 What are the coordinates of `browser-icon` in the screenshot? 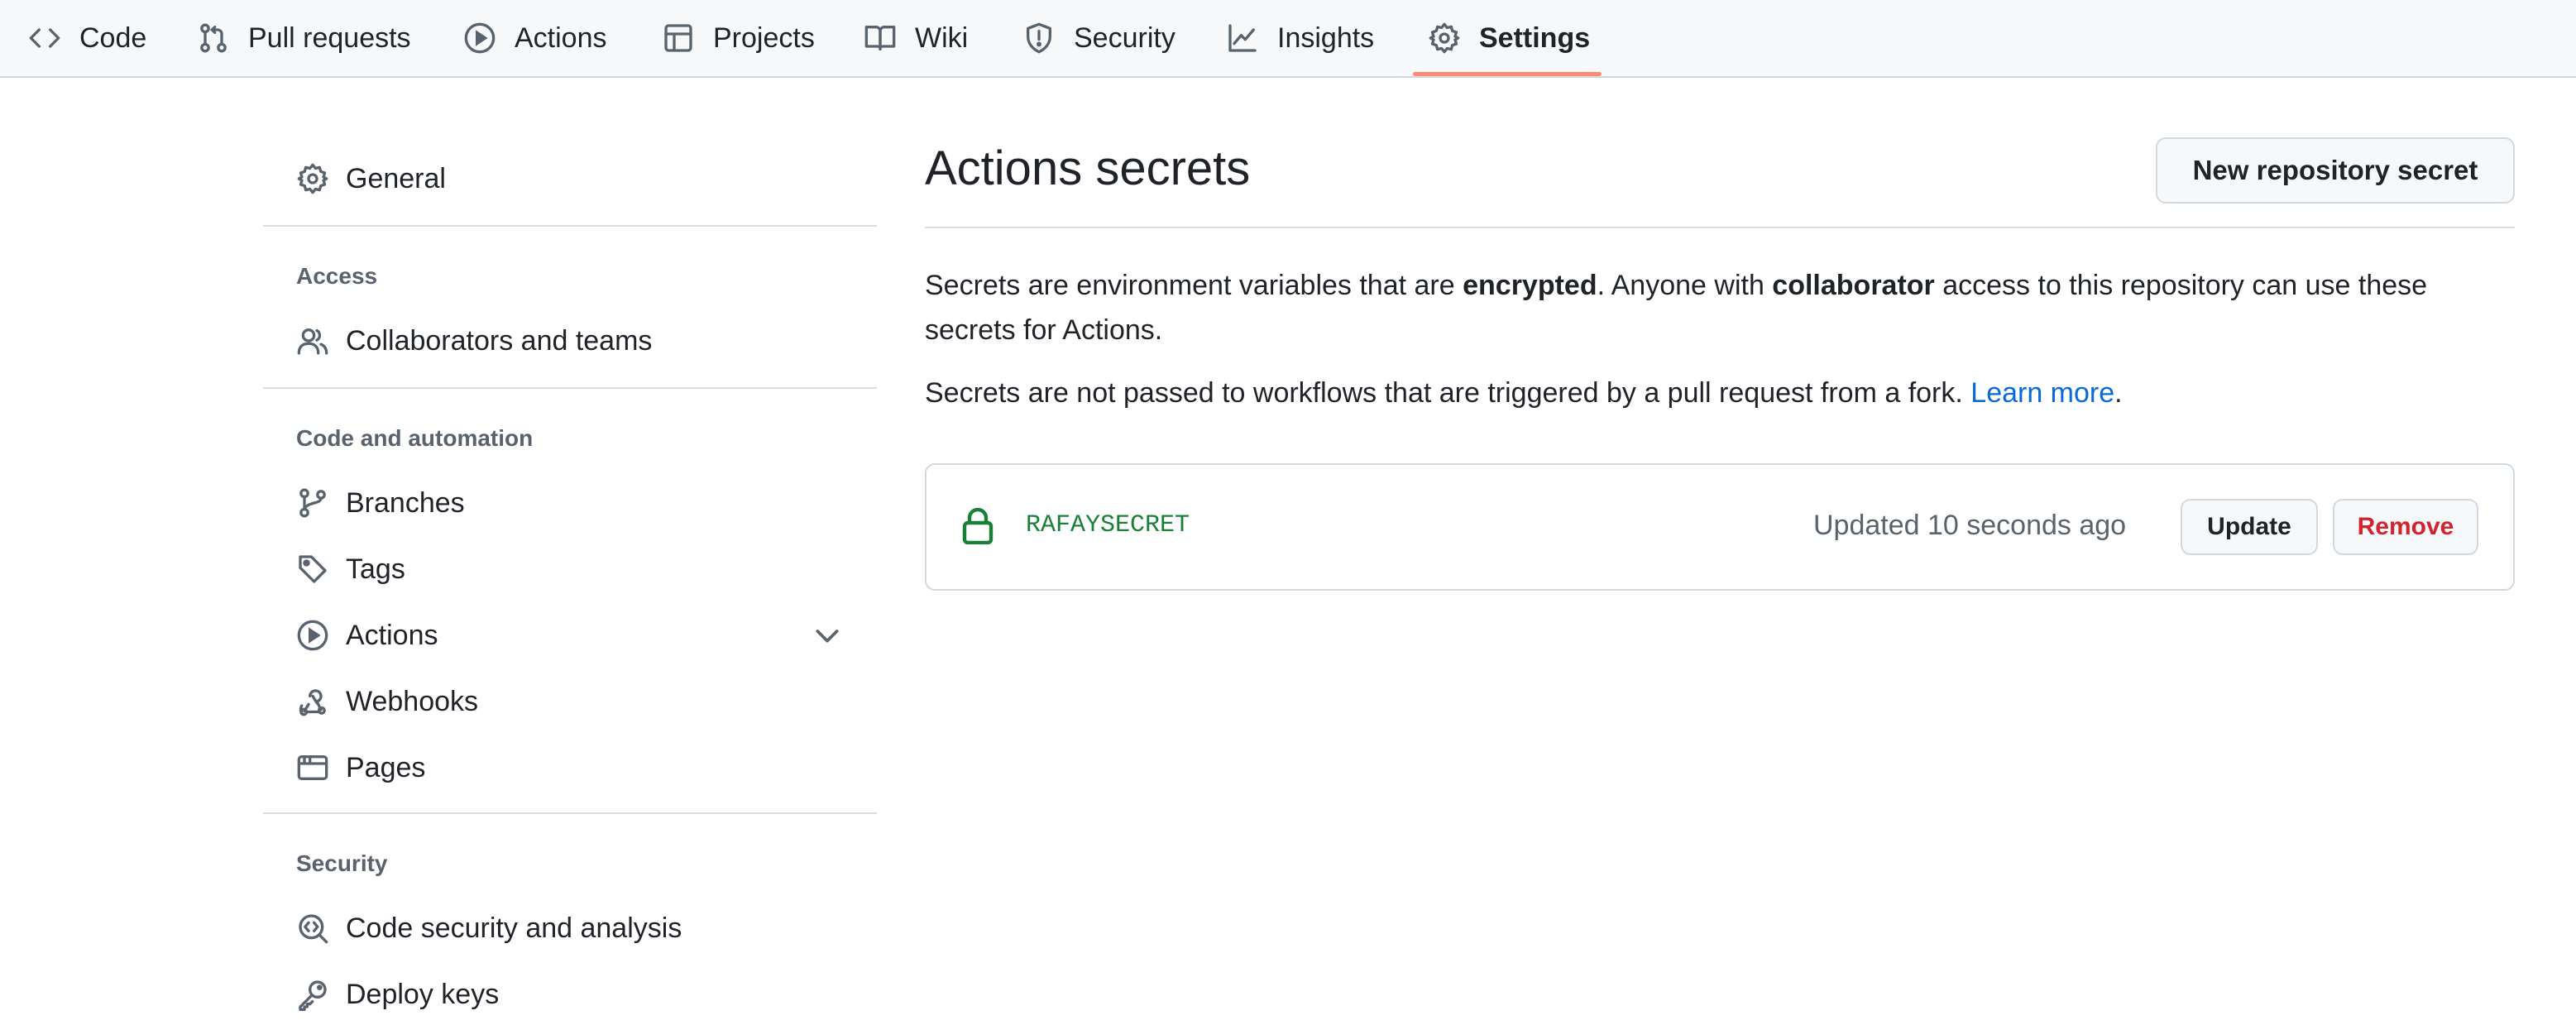 It's located at (313, 767).